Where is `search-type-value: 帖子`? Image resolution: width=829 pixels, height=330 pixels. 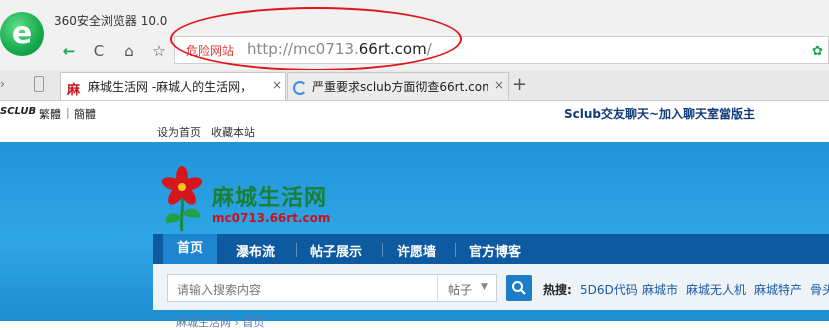 search-type-value: 帖子 is located at coordinates (460, 290).